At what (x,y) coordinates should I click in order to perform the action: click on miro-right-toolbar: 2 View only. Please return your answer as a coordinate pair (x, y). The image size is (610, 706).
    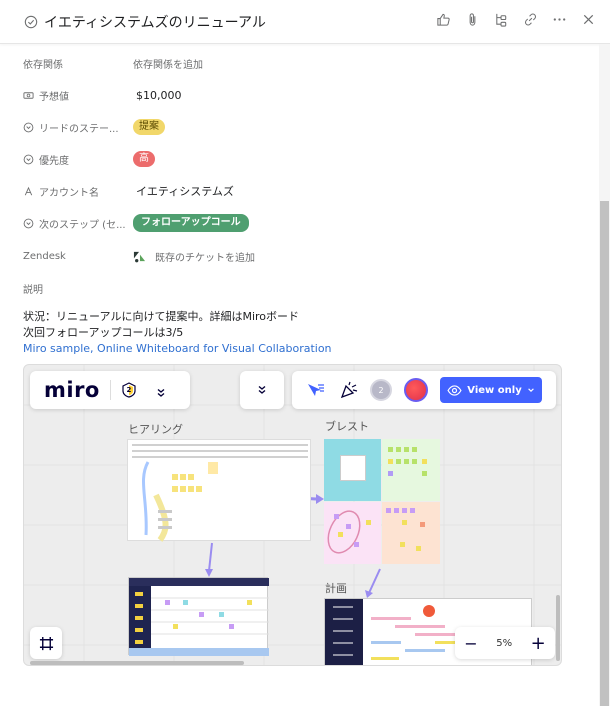
    Looking at the image, I should click on (424, 390).